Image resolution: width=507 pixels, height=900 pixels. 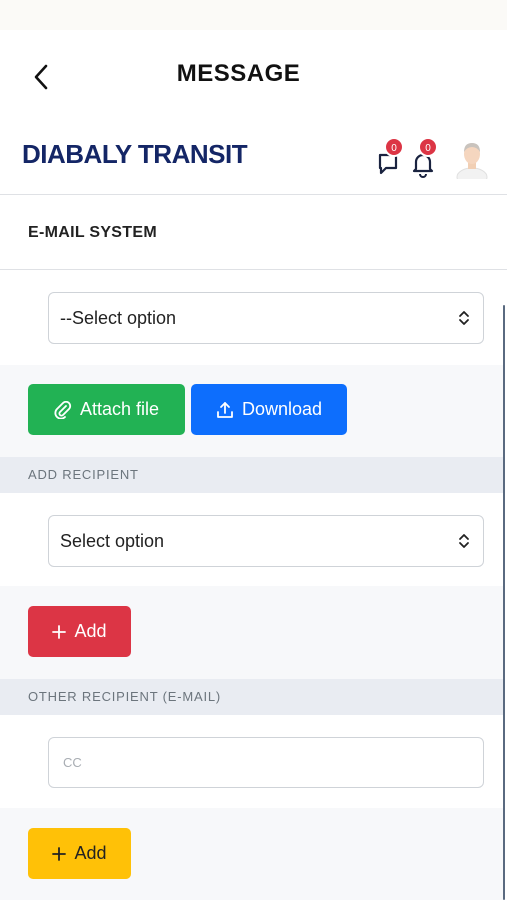 I want to click on user-avatar-icon, so click(x=472, y=165).